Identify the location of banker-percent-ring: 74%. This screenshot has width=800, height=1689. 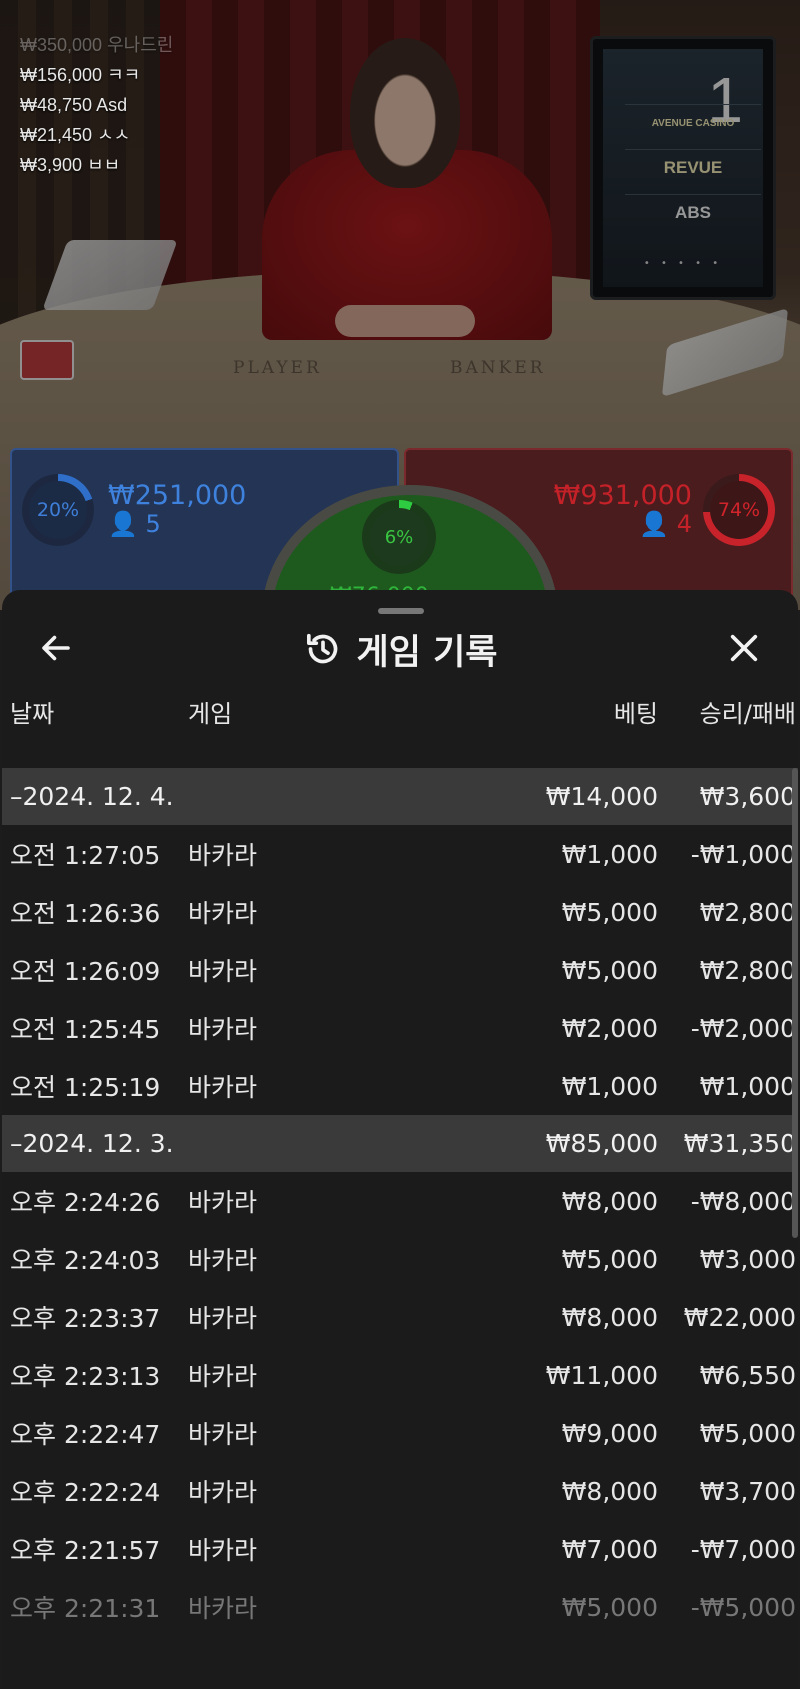
(739, 510).